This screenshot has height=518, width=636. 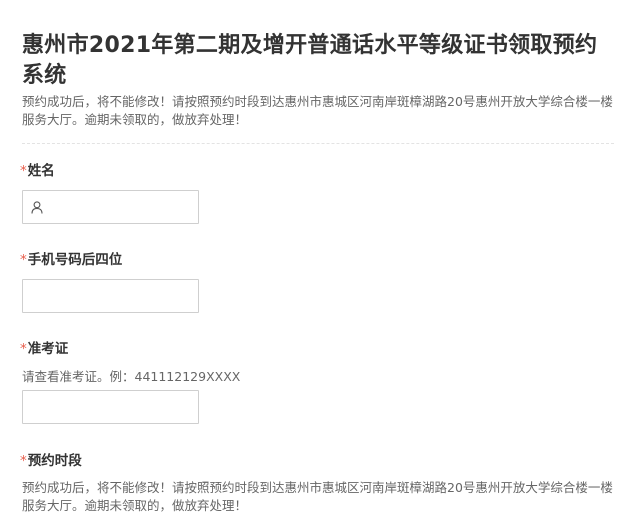 What do you see at coordinates (75, 260) in the screenshot?
I see `phone-label-text: 手机号码后四位` at bounding box center [75, 260].